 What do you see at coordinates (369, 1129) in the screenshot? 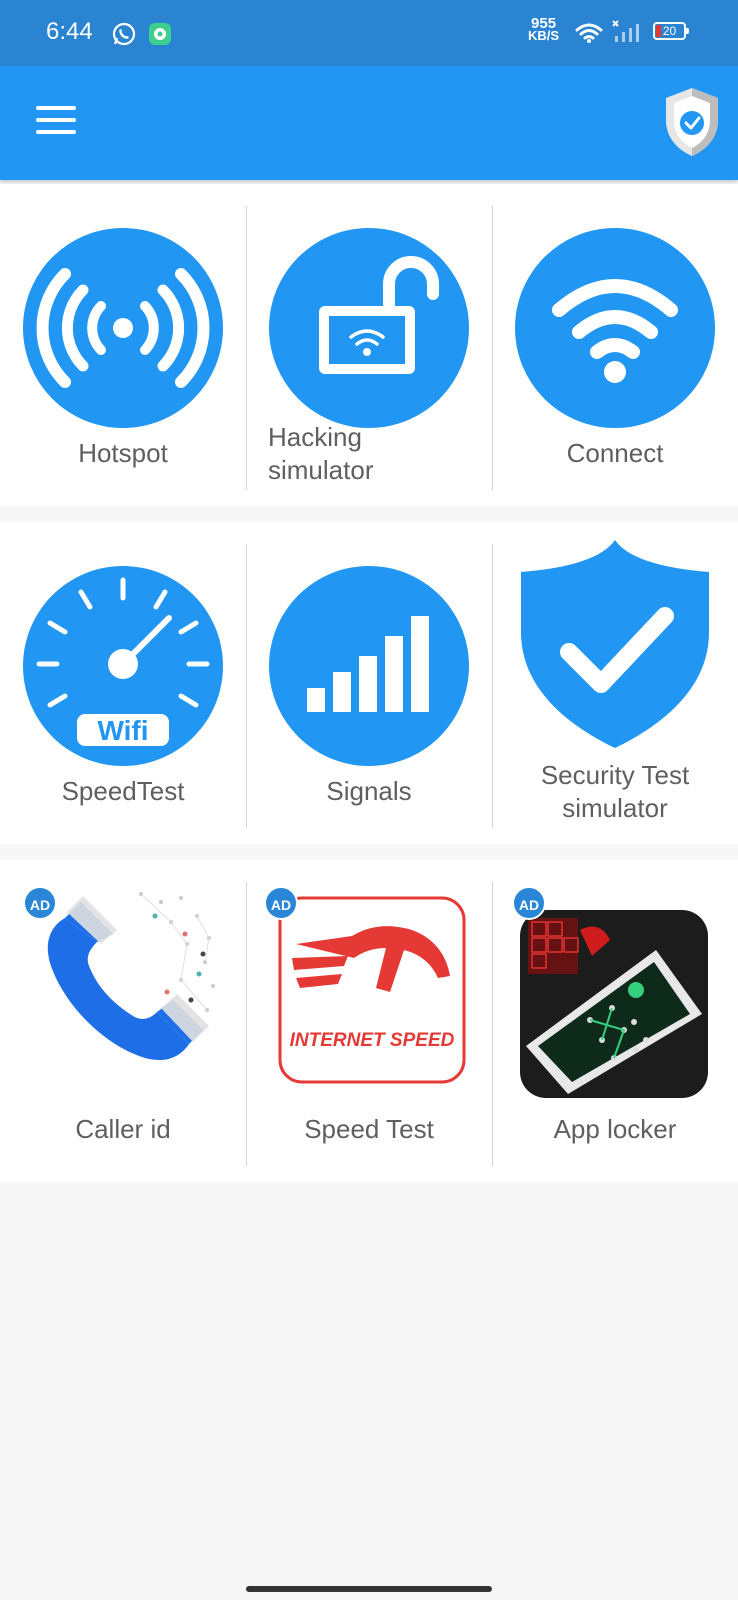
I see `speed-test-label: Speed Test` at bounding box center [369, 1129].